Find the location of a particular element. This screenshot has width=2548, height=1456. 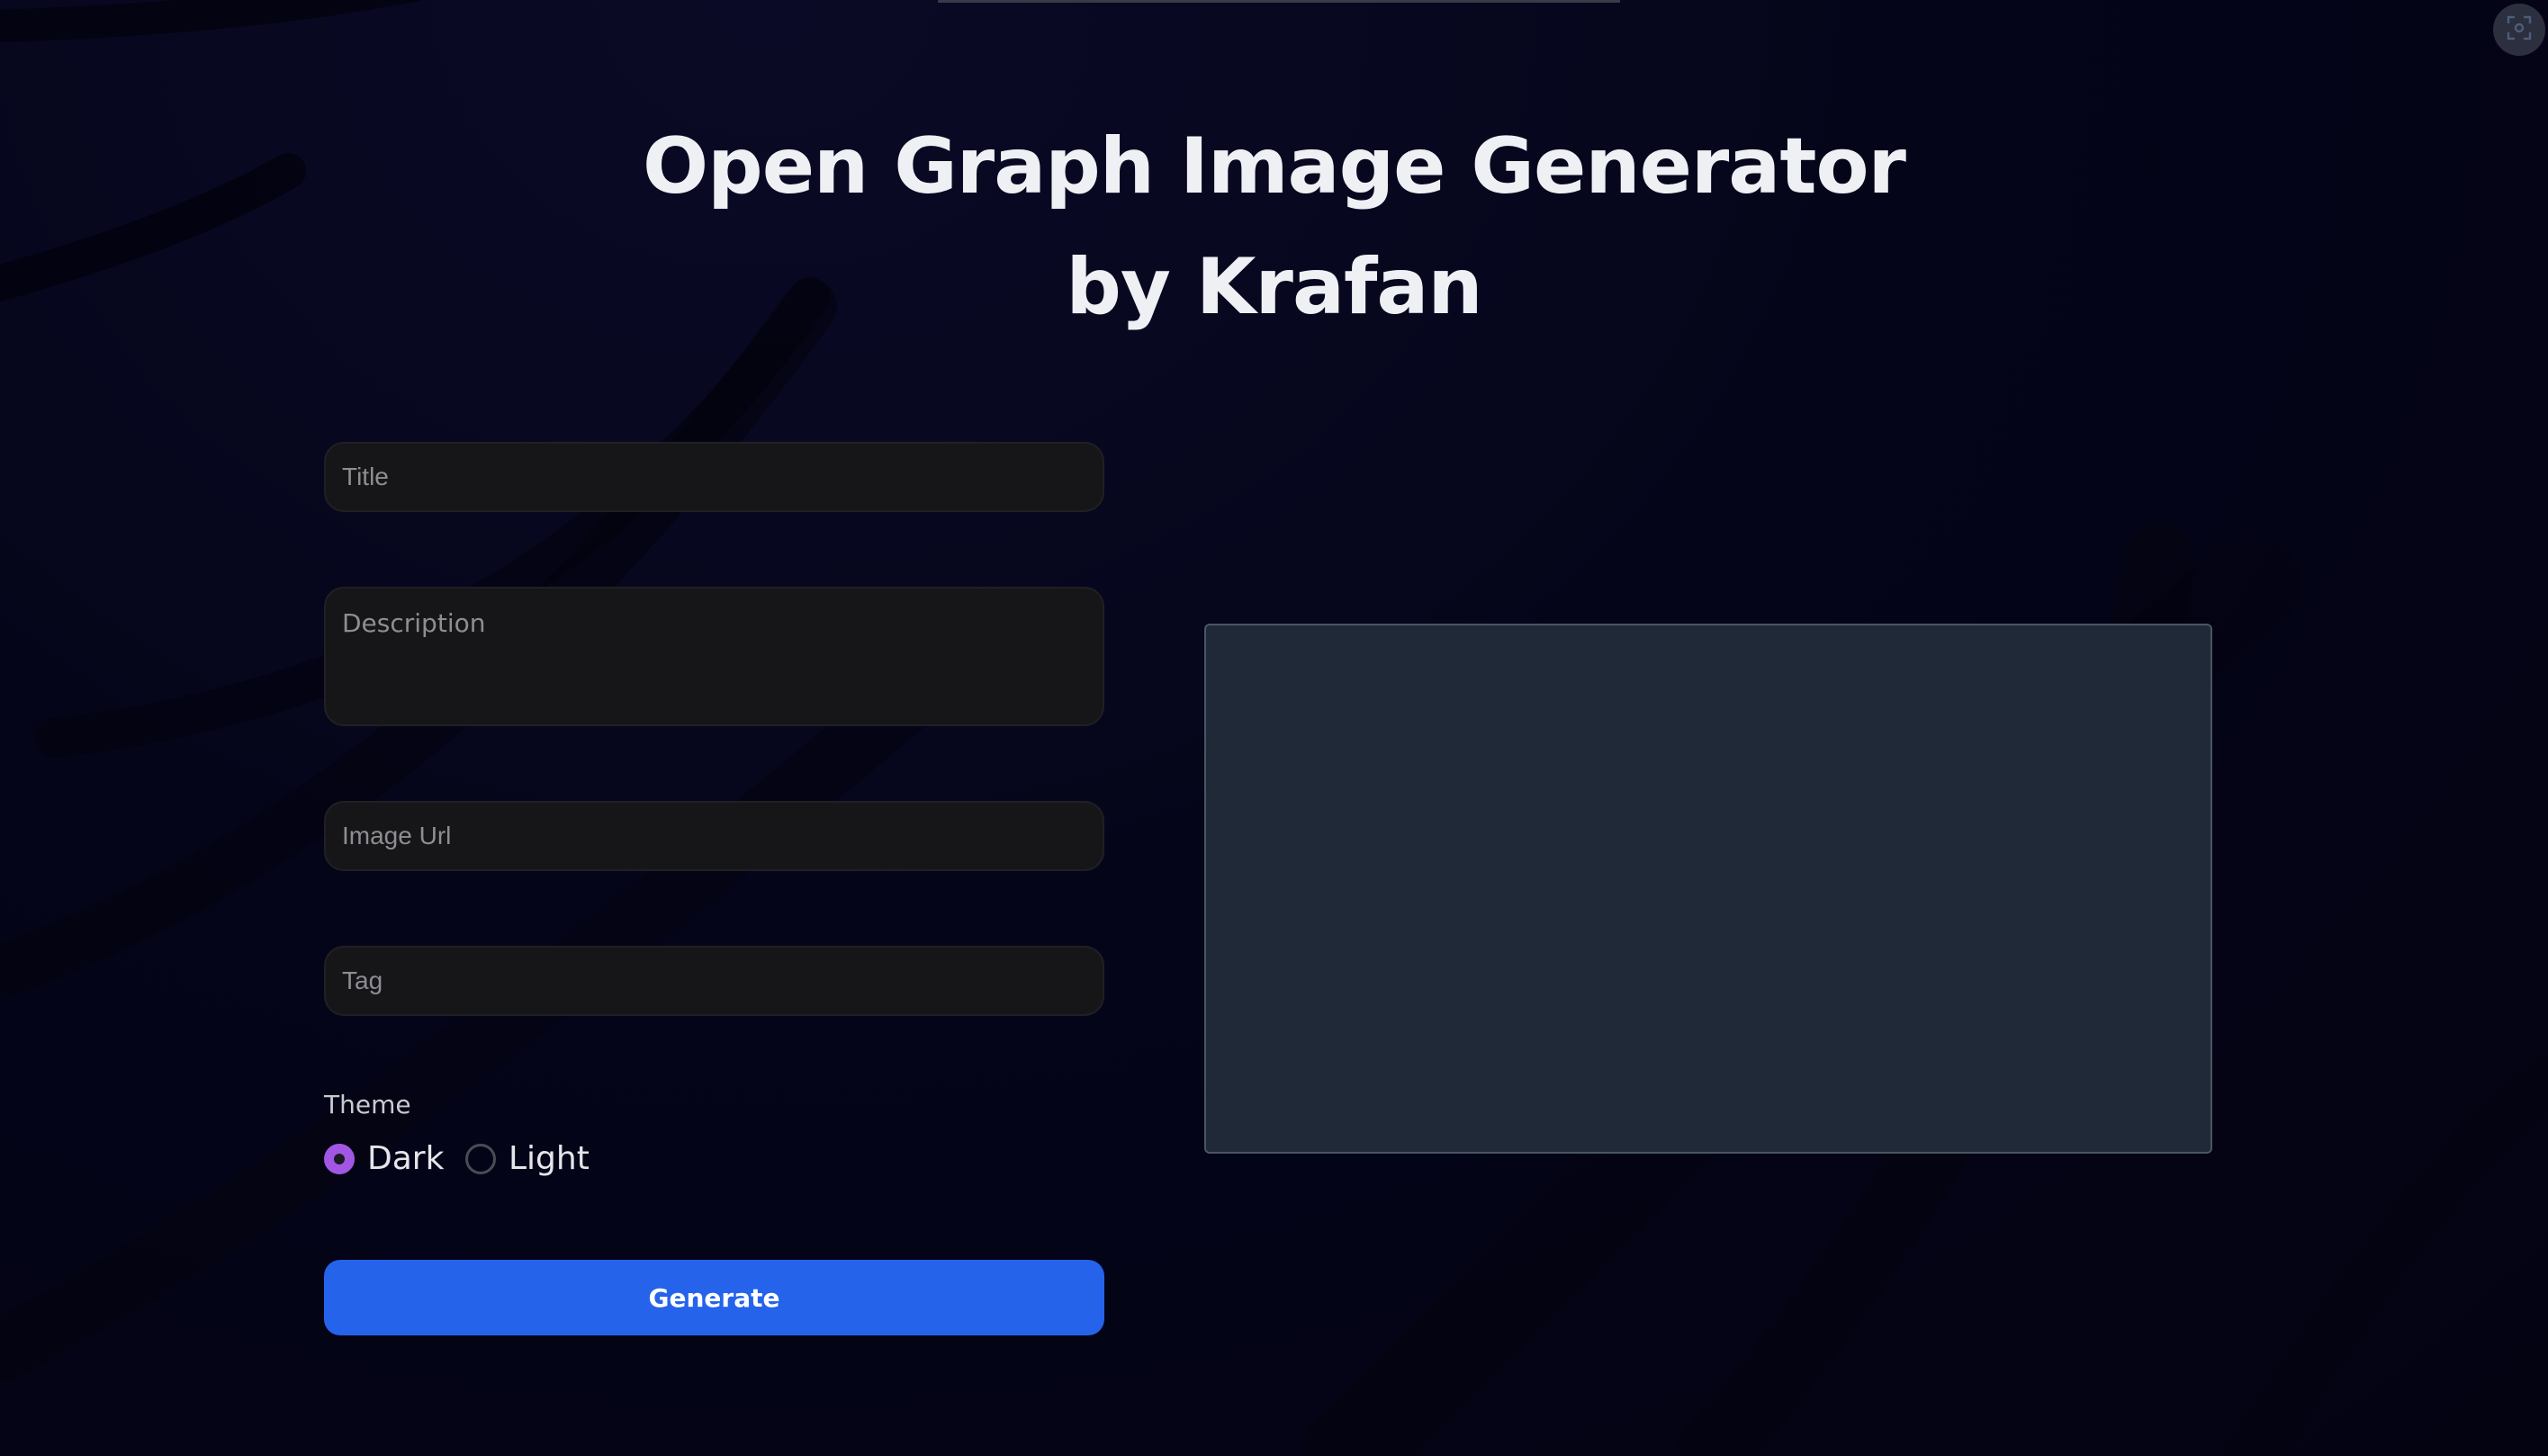

tag-input is located at coordinates (714, 981).